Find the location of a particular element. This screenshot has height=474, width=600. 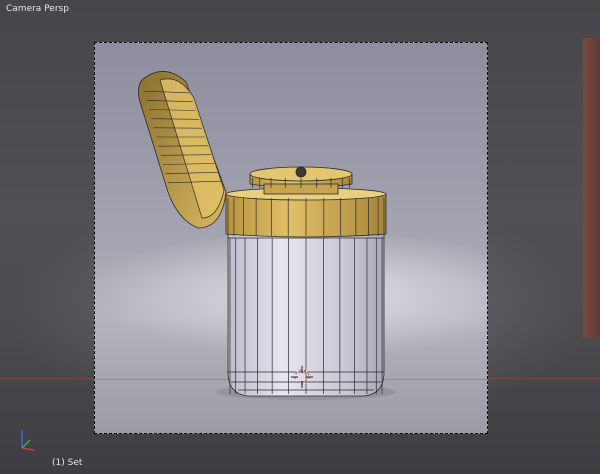

open-lid is located at coordinates (182, 150).